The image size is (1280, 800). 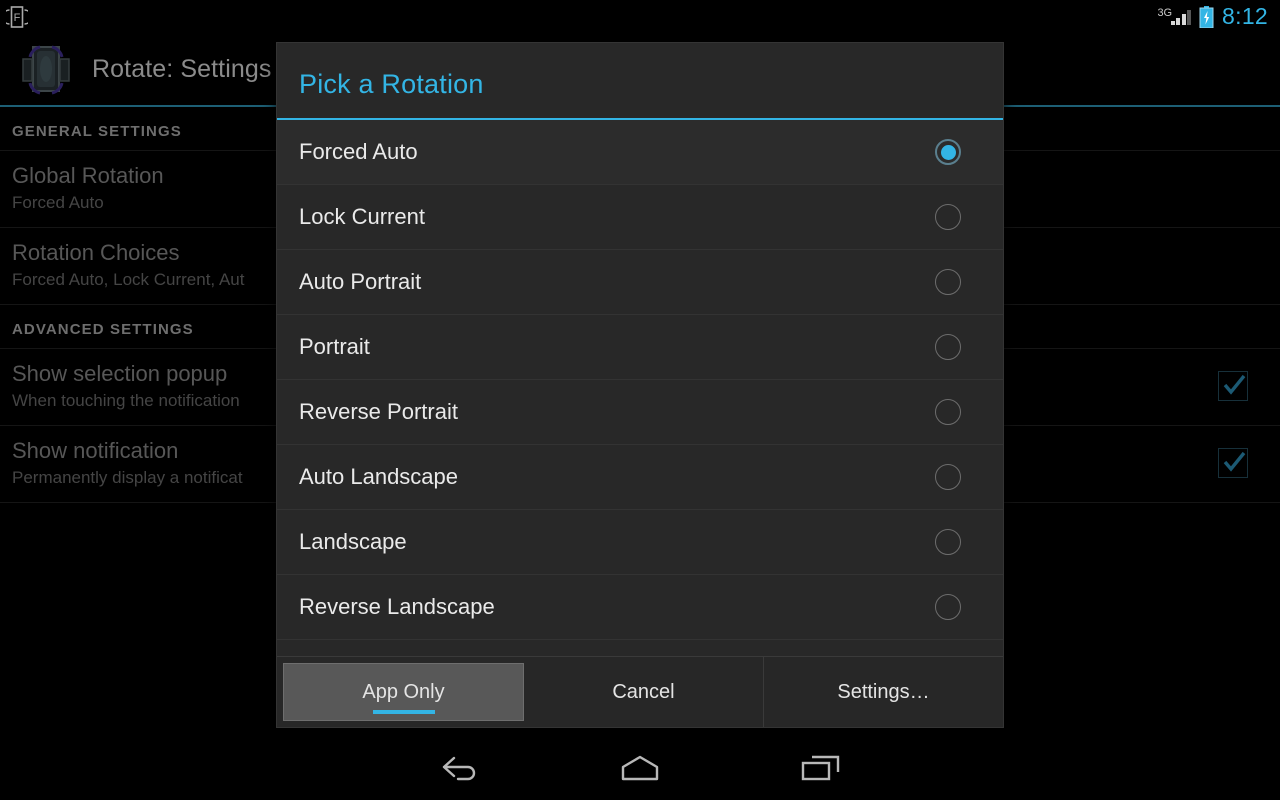 I want to click on back-icon, so click(x=460, y=770).